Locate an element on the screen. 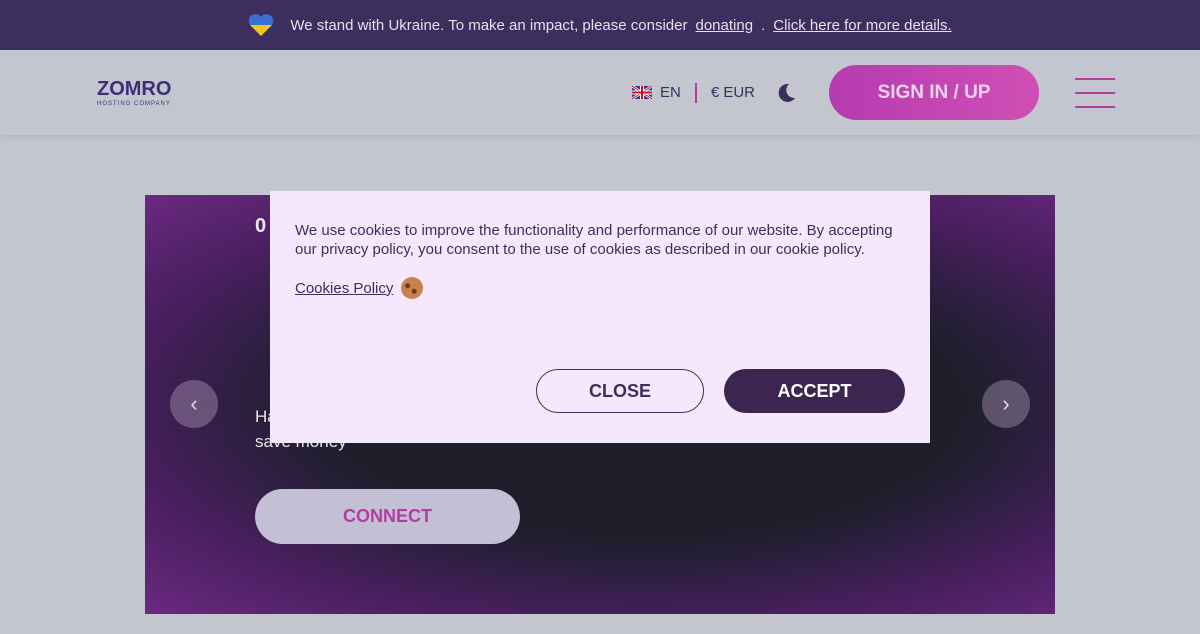 This screenshot has height=634, width=1200. language-selector: EN is located at coordinates (656, 92).